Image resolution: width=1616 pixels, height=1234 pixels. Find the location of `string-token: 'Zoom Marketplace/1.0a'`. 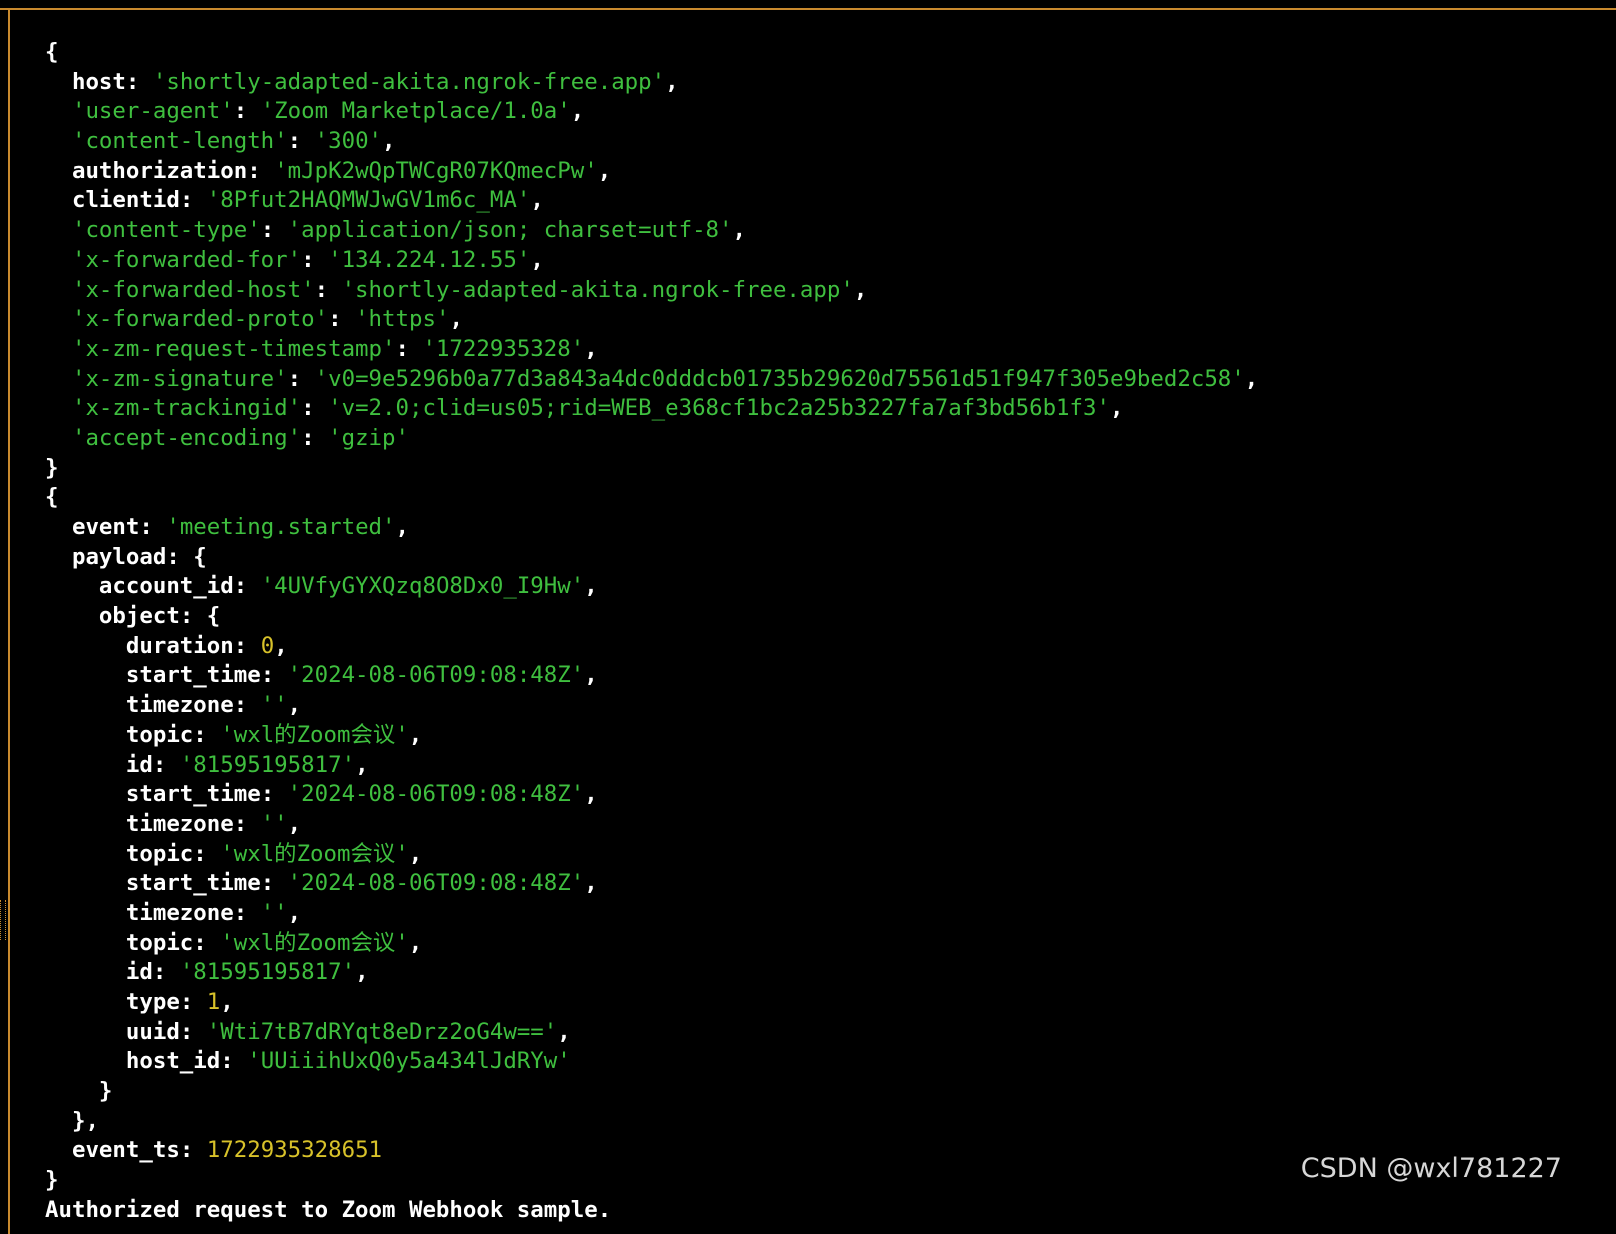

string-token: 'Zoom Marketplace/1.0a' is located at coordinates (415, 111).